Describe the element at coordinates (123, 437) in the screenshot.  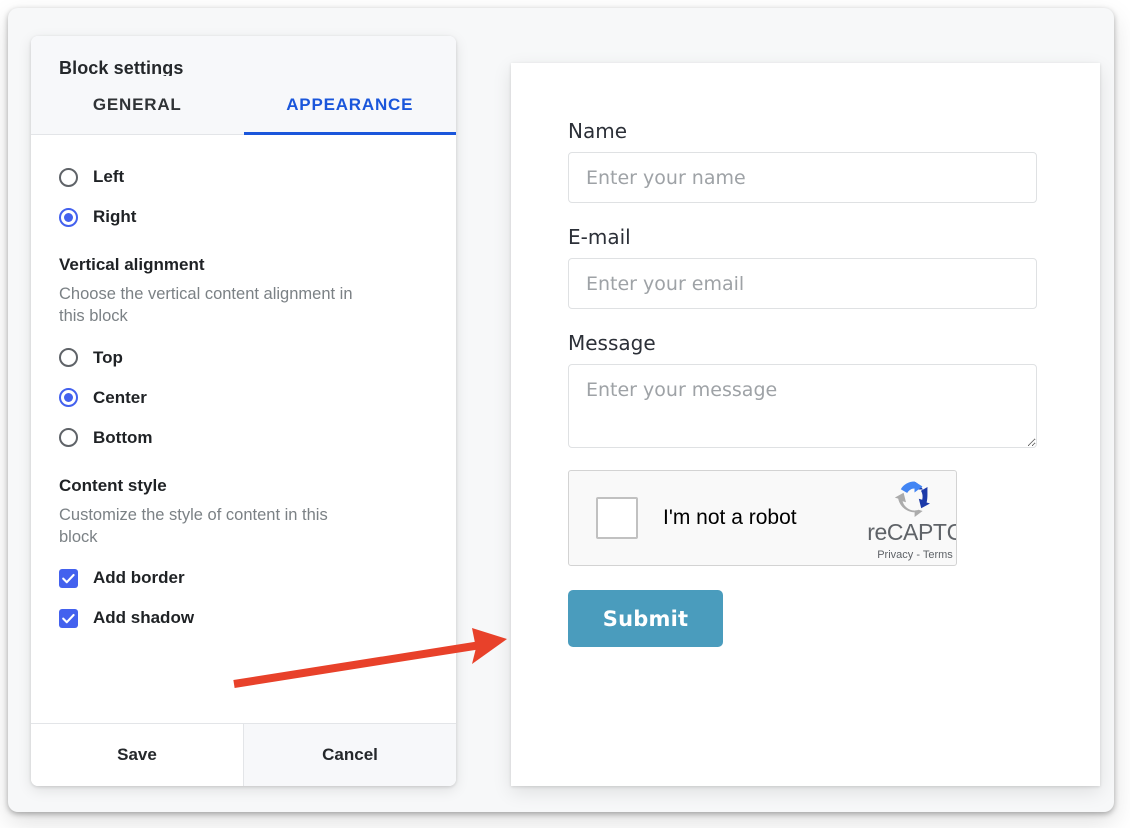
I see `radio-bottom-label: Bottom` at that location.